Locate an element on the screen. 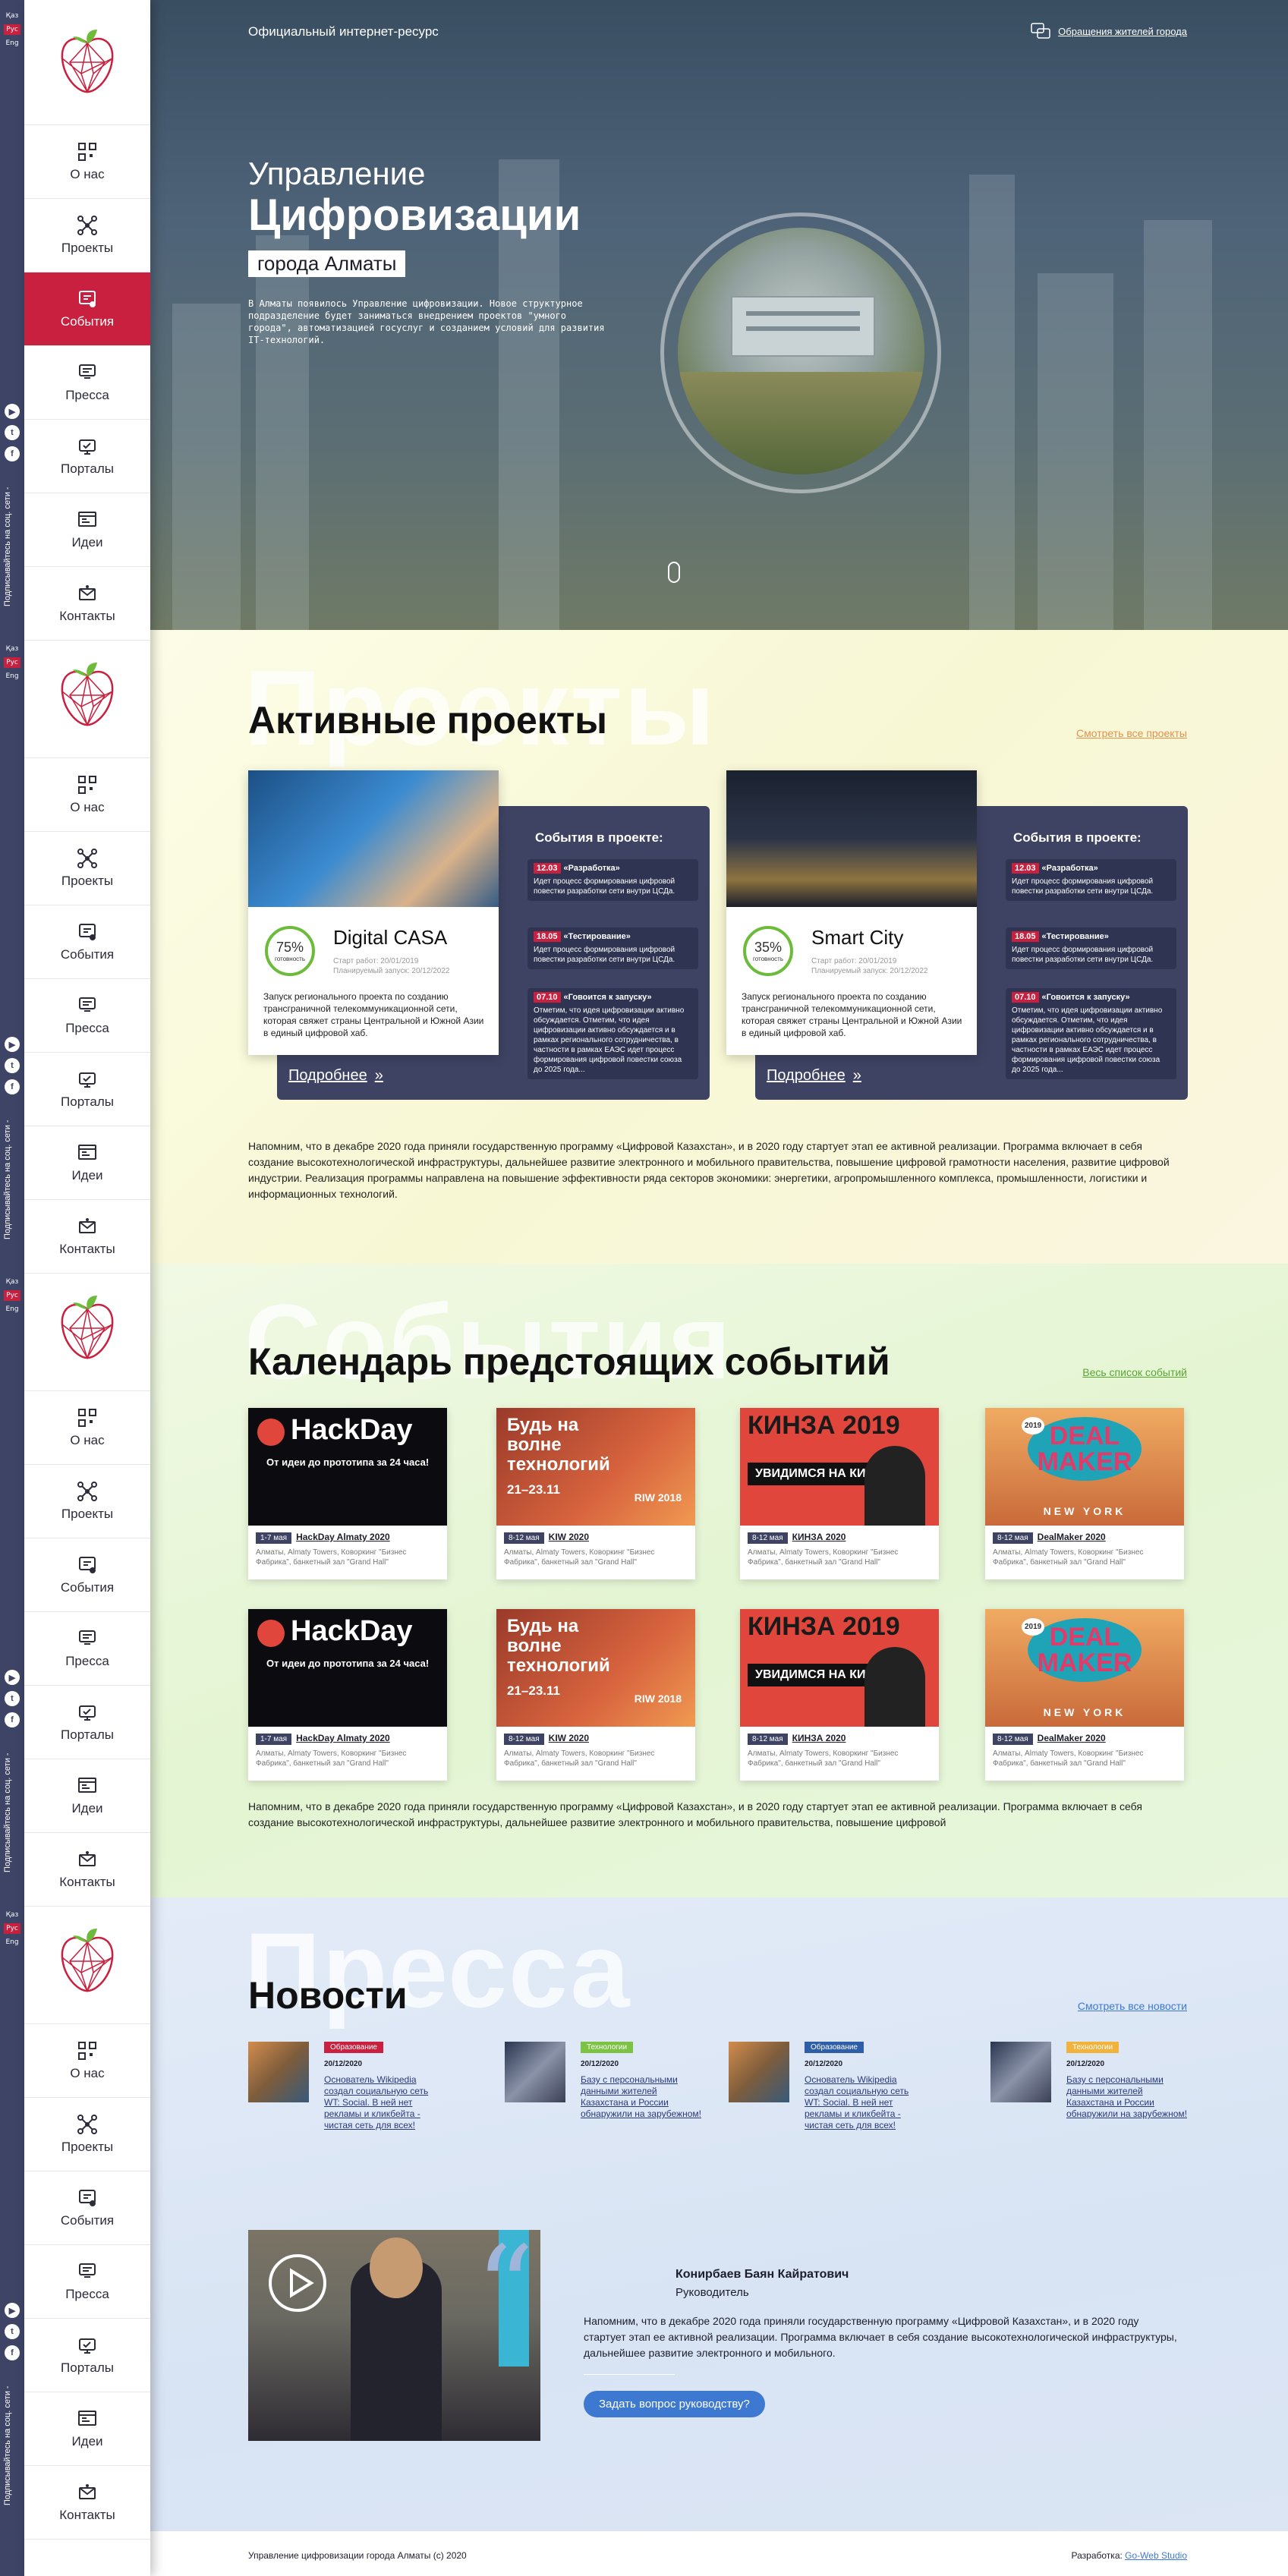  ask-director-button: Задать вопрос руководству? is located at coordinates (674, 2404).